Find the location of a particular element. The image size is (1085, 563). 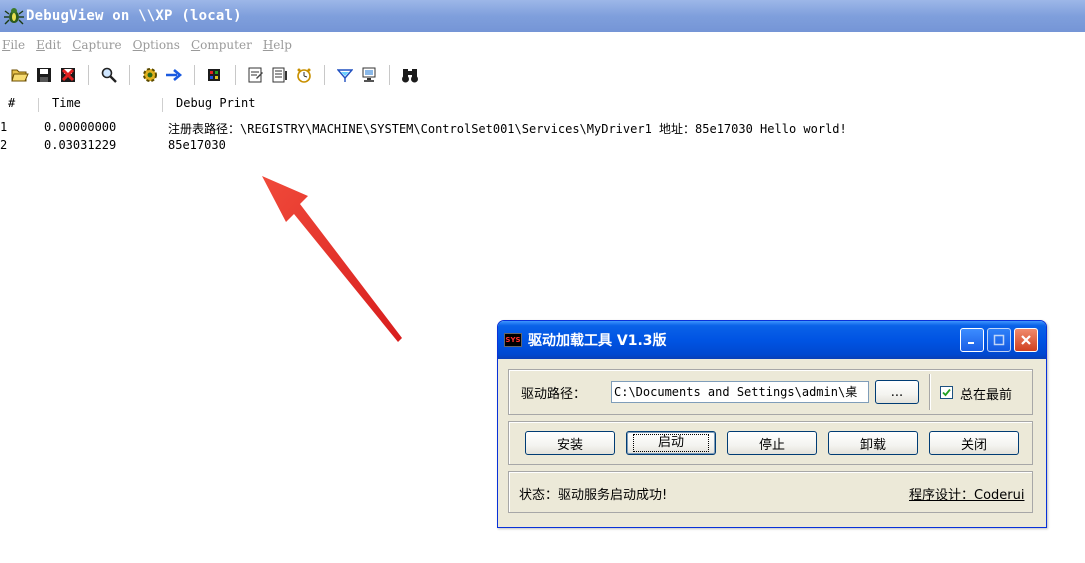

menu-mnemonic: E is located at coordinates (40, 45).